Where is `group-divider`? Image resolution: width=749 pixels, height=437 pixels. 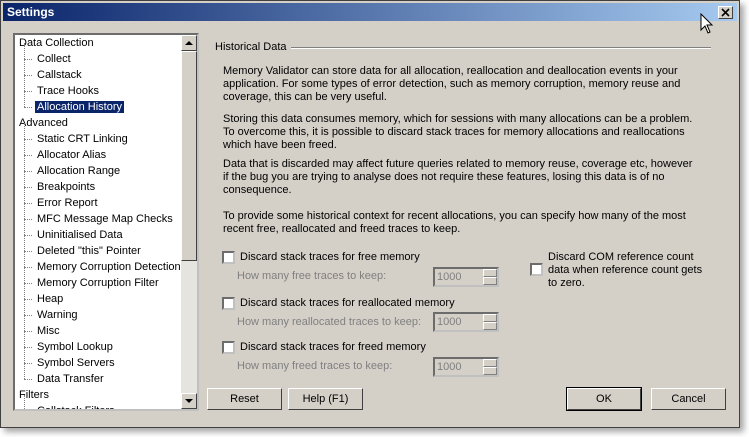
group-divider is located at coordinates (501, 48).